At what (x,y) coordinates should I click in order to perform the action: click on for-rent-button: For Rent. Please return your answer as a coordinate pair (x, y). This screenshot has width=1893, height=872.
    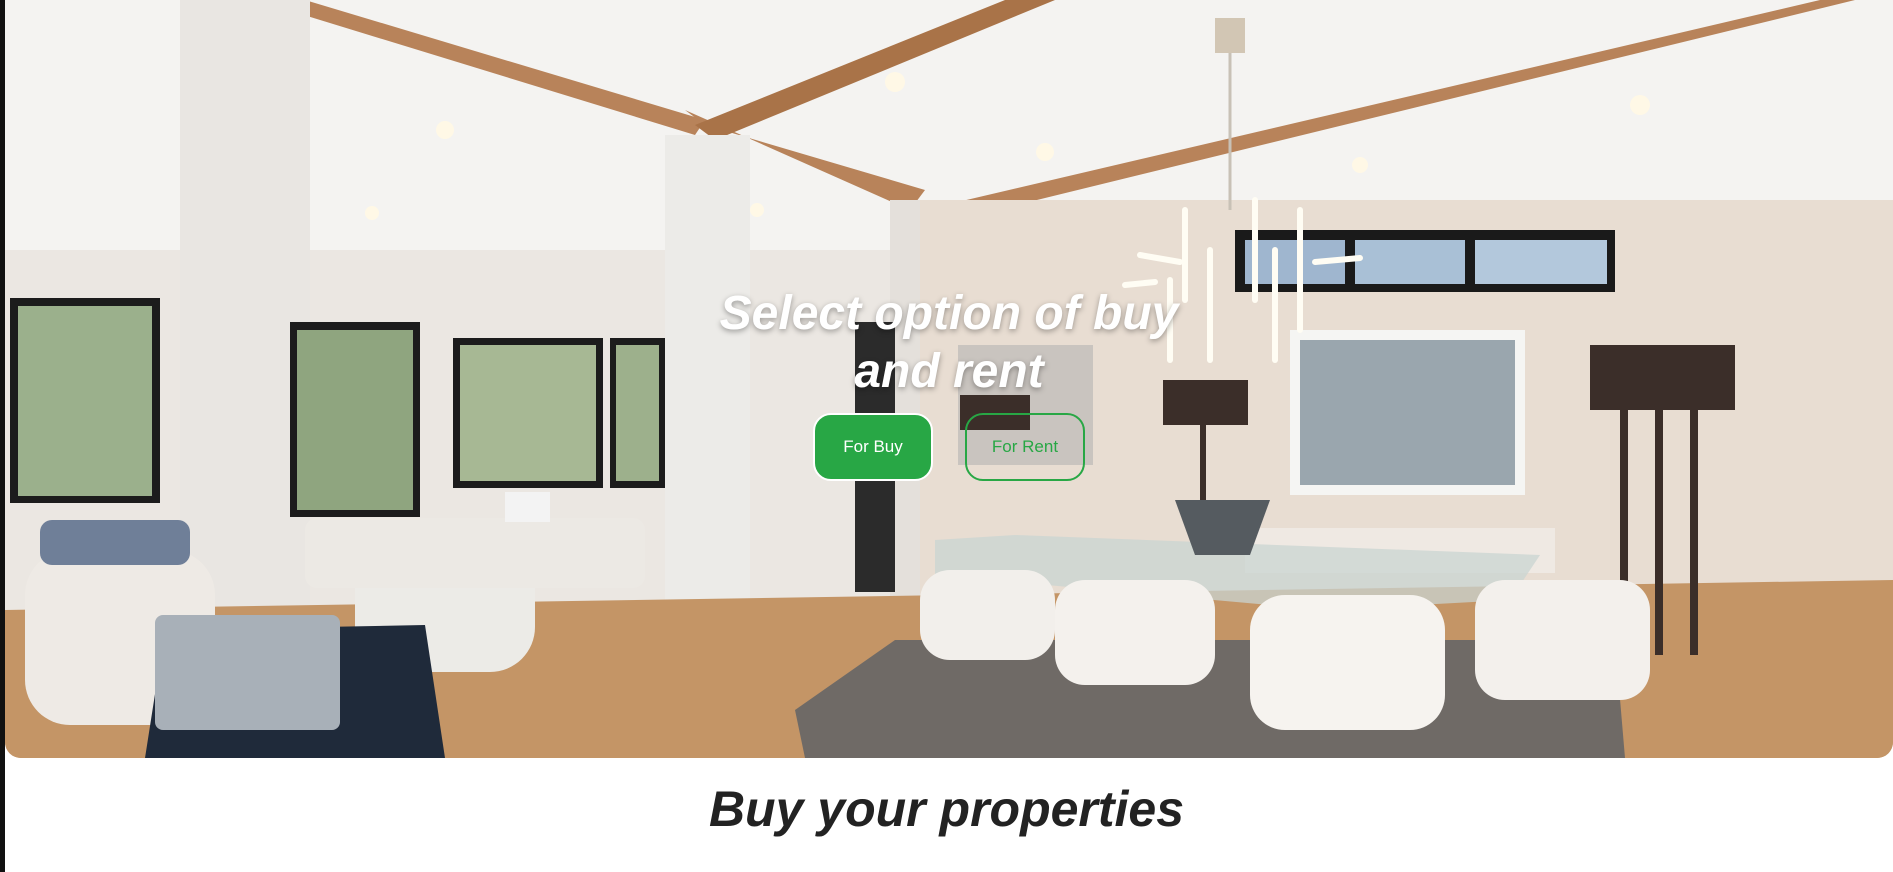
    Looking at the image, I should click on (1025, 447).